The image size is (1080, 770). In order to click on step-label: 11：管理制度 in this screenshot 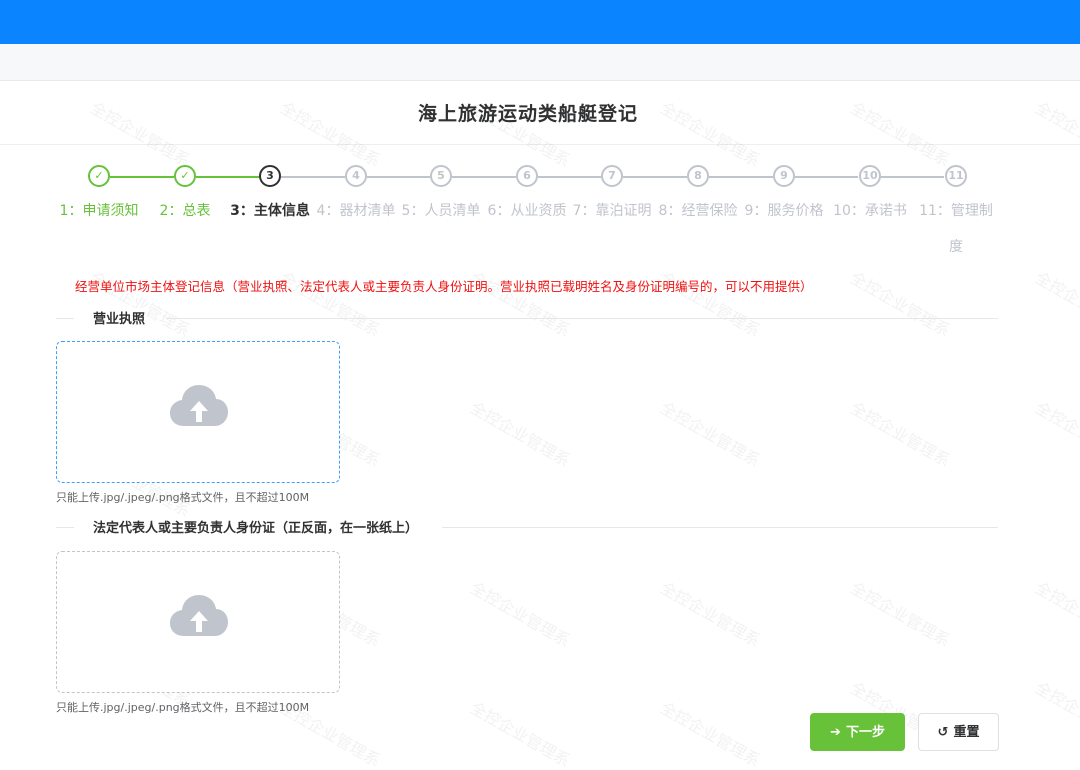, I will do `click(956, 229)`.